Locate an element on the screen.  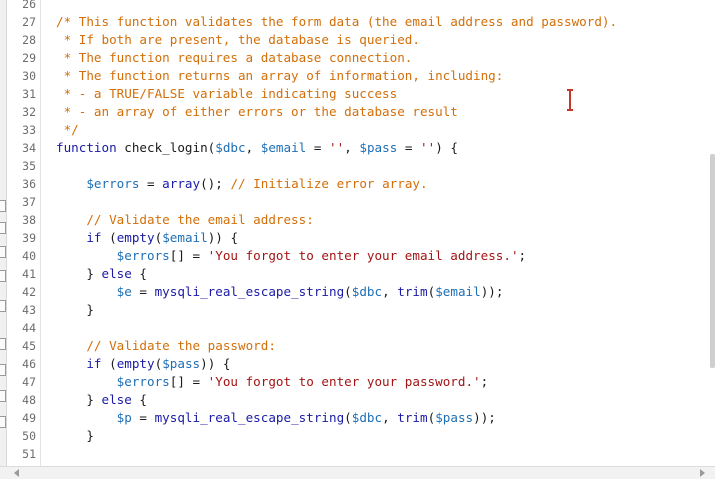
line-number: 43 is located at coordinates (29, 310).